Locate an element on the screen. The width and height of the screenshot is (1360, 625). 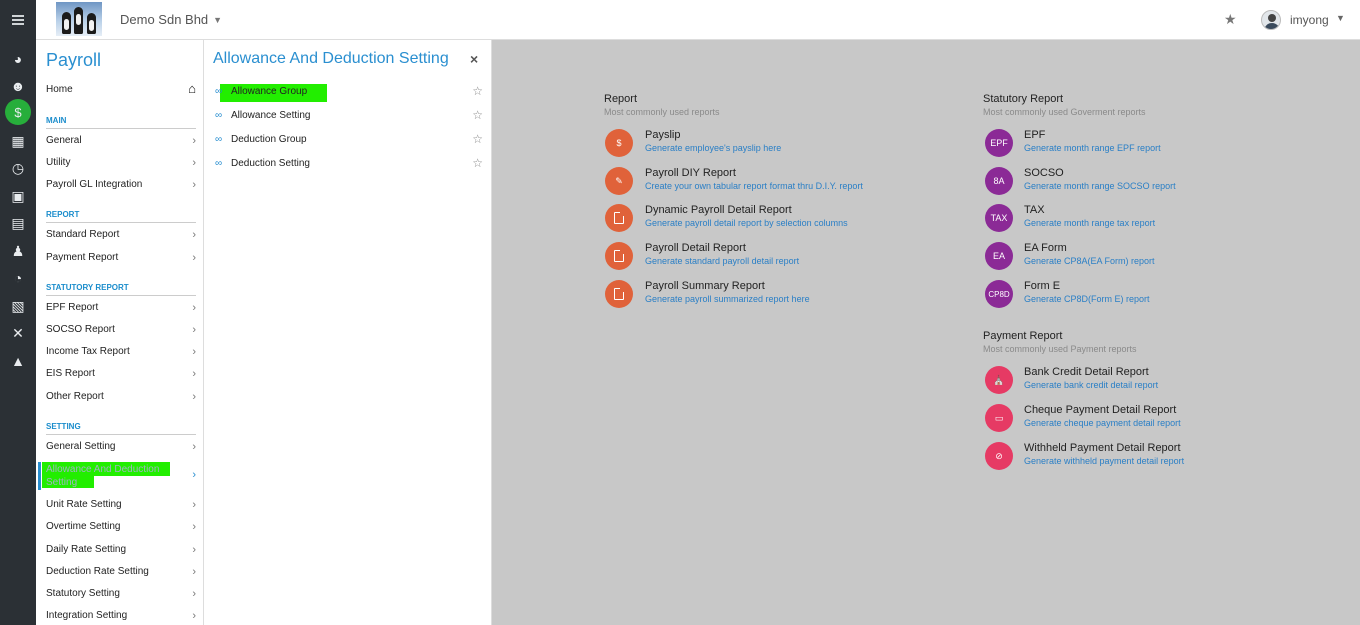
section-report: REPORT is located at coordinates (121, 216).